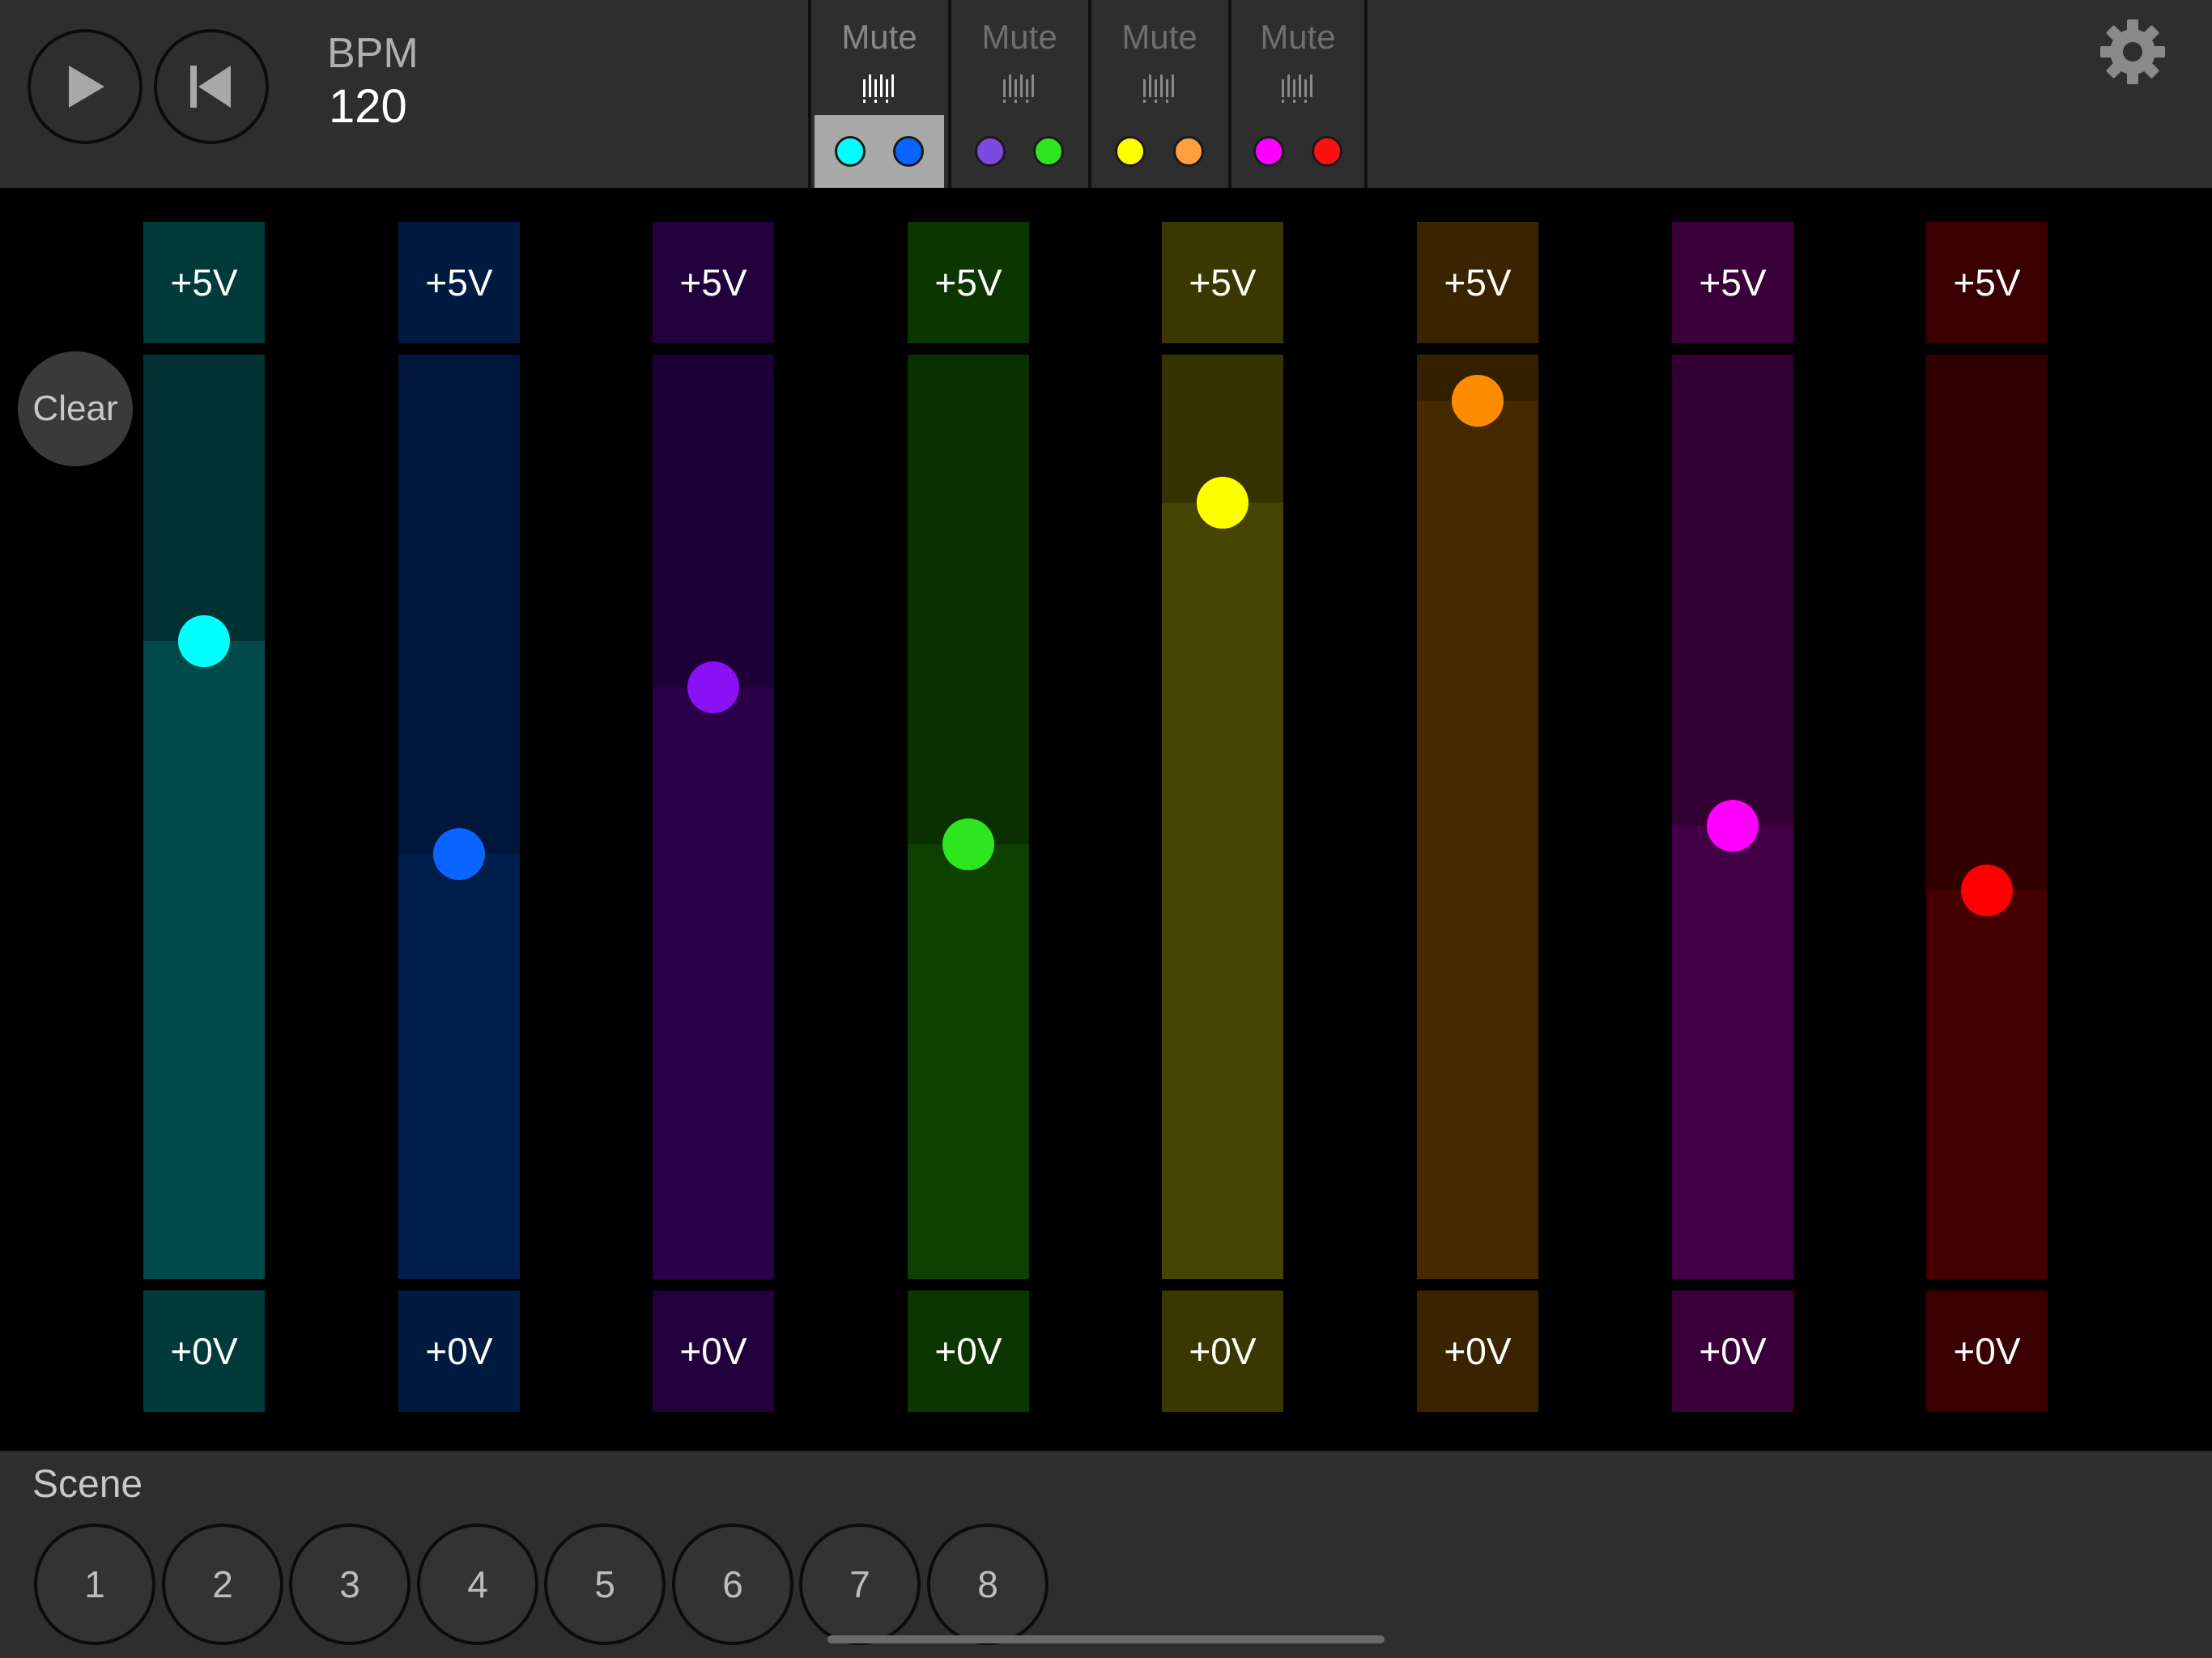  I want to click on play-icon, so click(87, 87).